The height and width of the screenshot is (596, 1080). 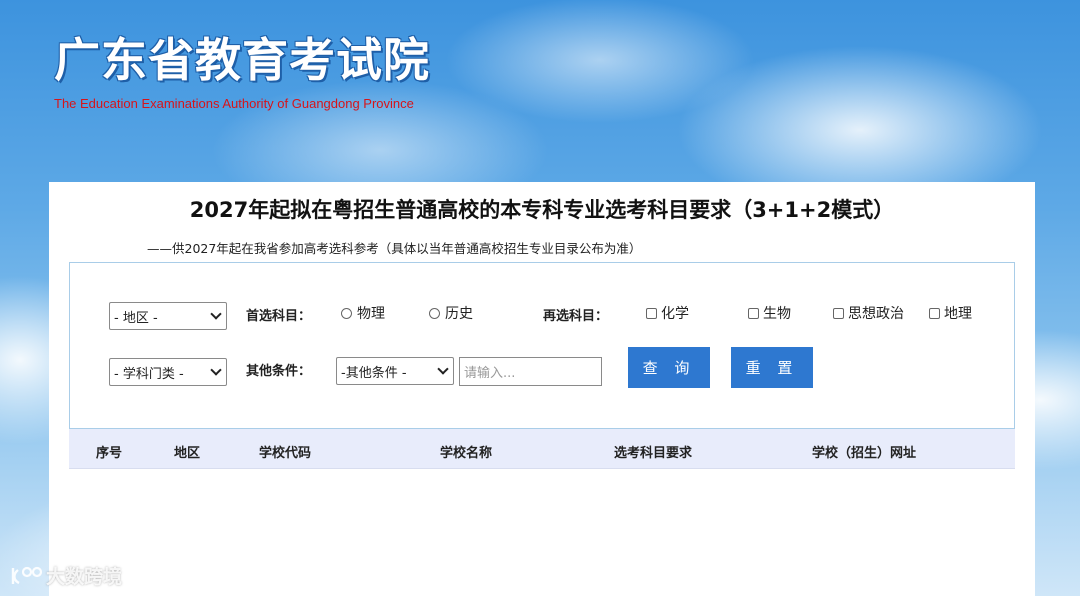 I want to click on radio-physics: 物理, so click(x=363, y=313).